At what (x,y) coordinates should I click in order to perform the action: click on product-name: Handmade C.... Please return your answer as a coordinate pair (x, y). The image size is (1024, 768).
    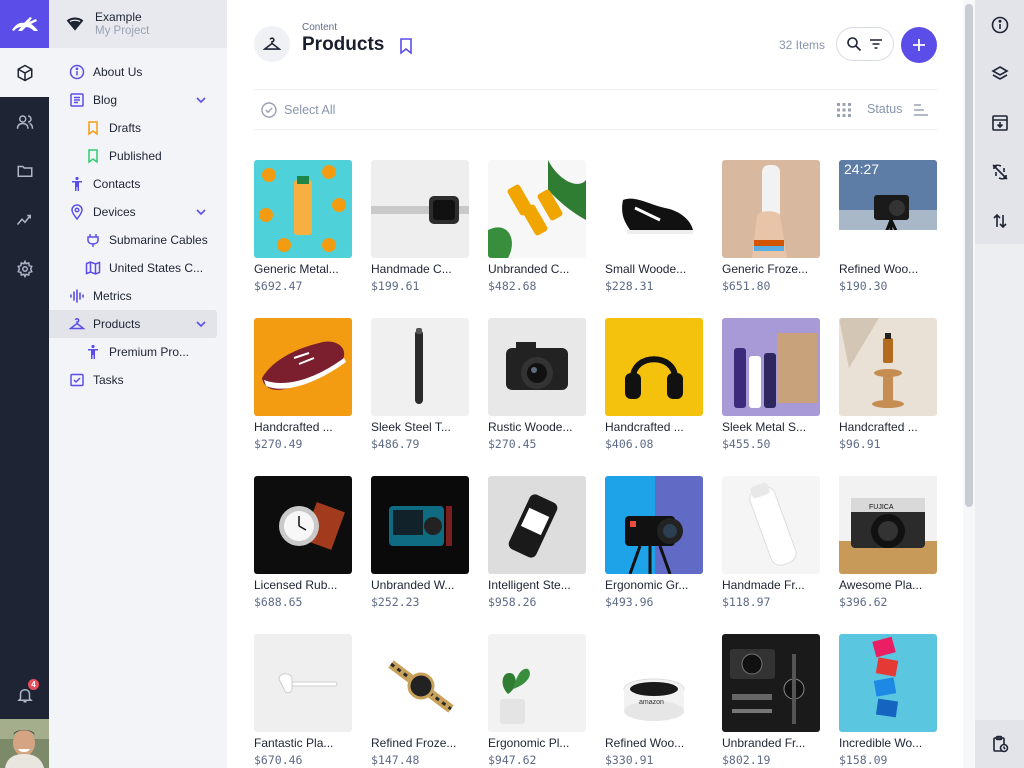
    Looking at the image, I should click on (411, 269).